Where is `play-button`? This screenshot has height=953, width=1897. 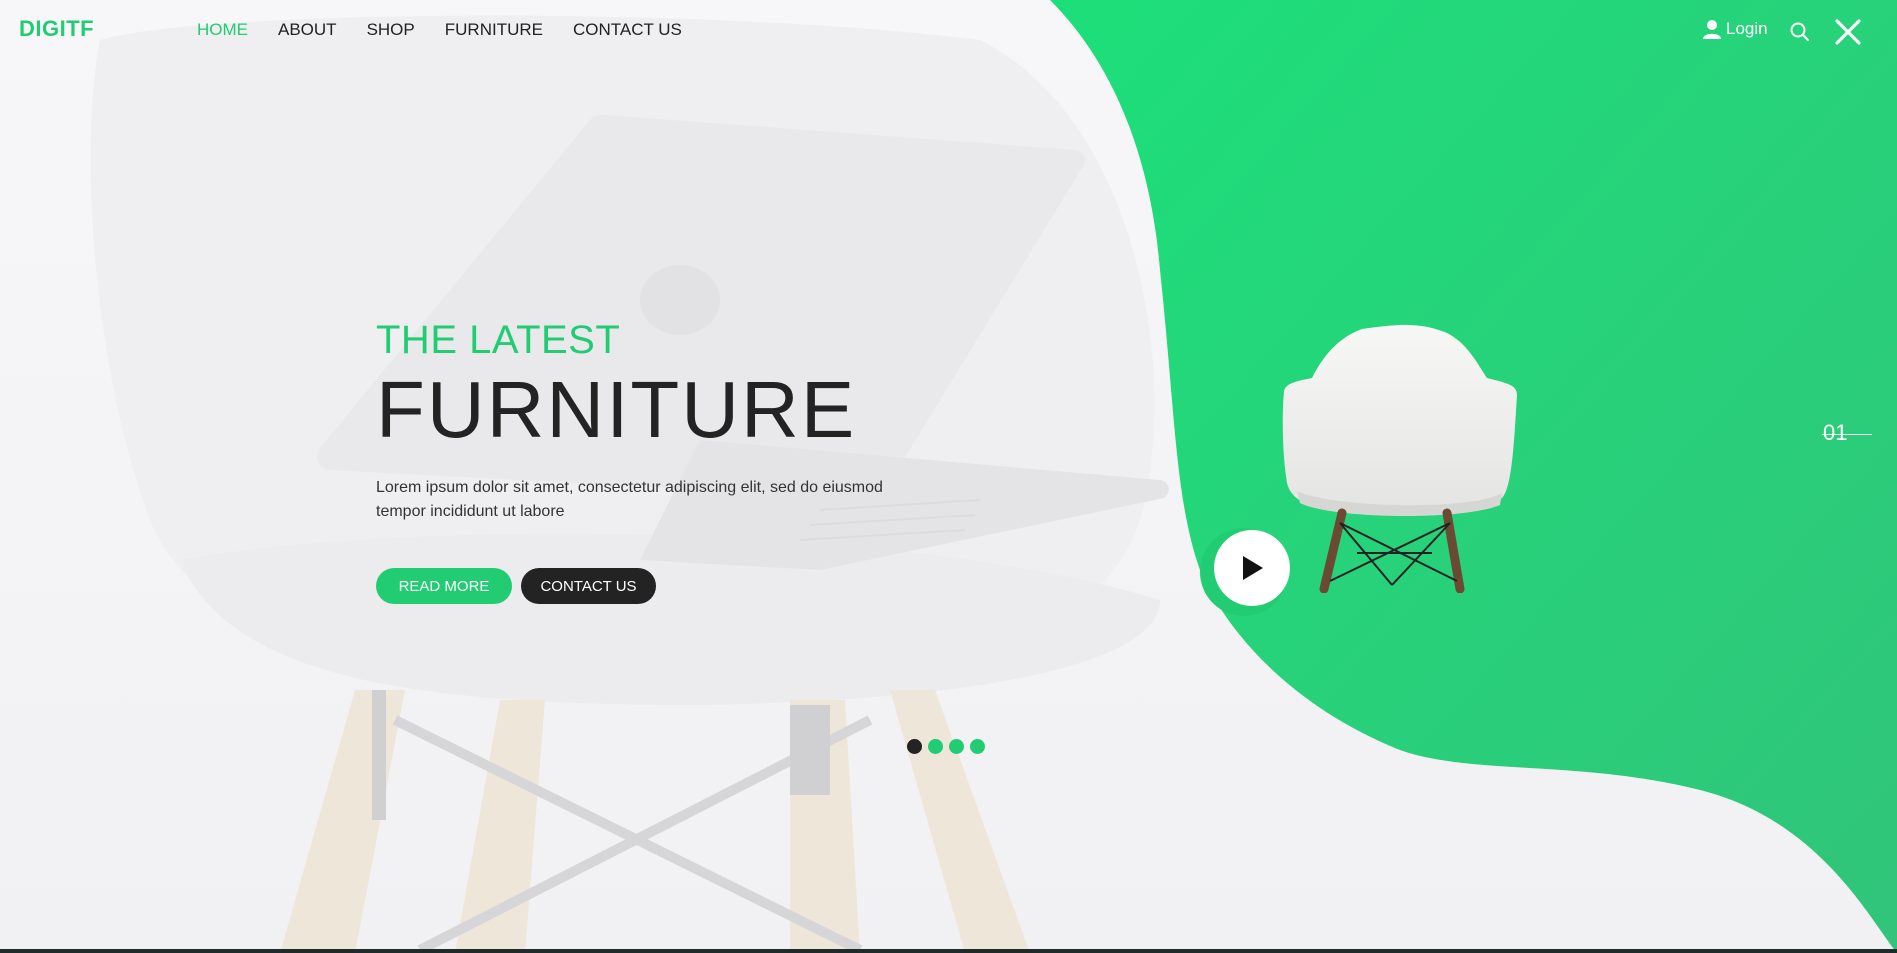
play-button is located at coordinates (1252, 568).